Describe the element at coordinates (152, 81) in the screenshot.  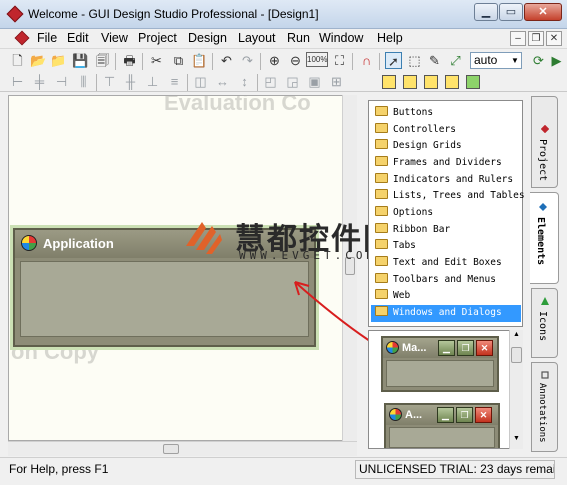
I see `align-bottom-icon: ⊥` at that location.